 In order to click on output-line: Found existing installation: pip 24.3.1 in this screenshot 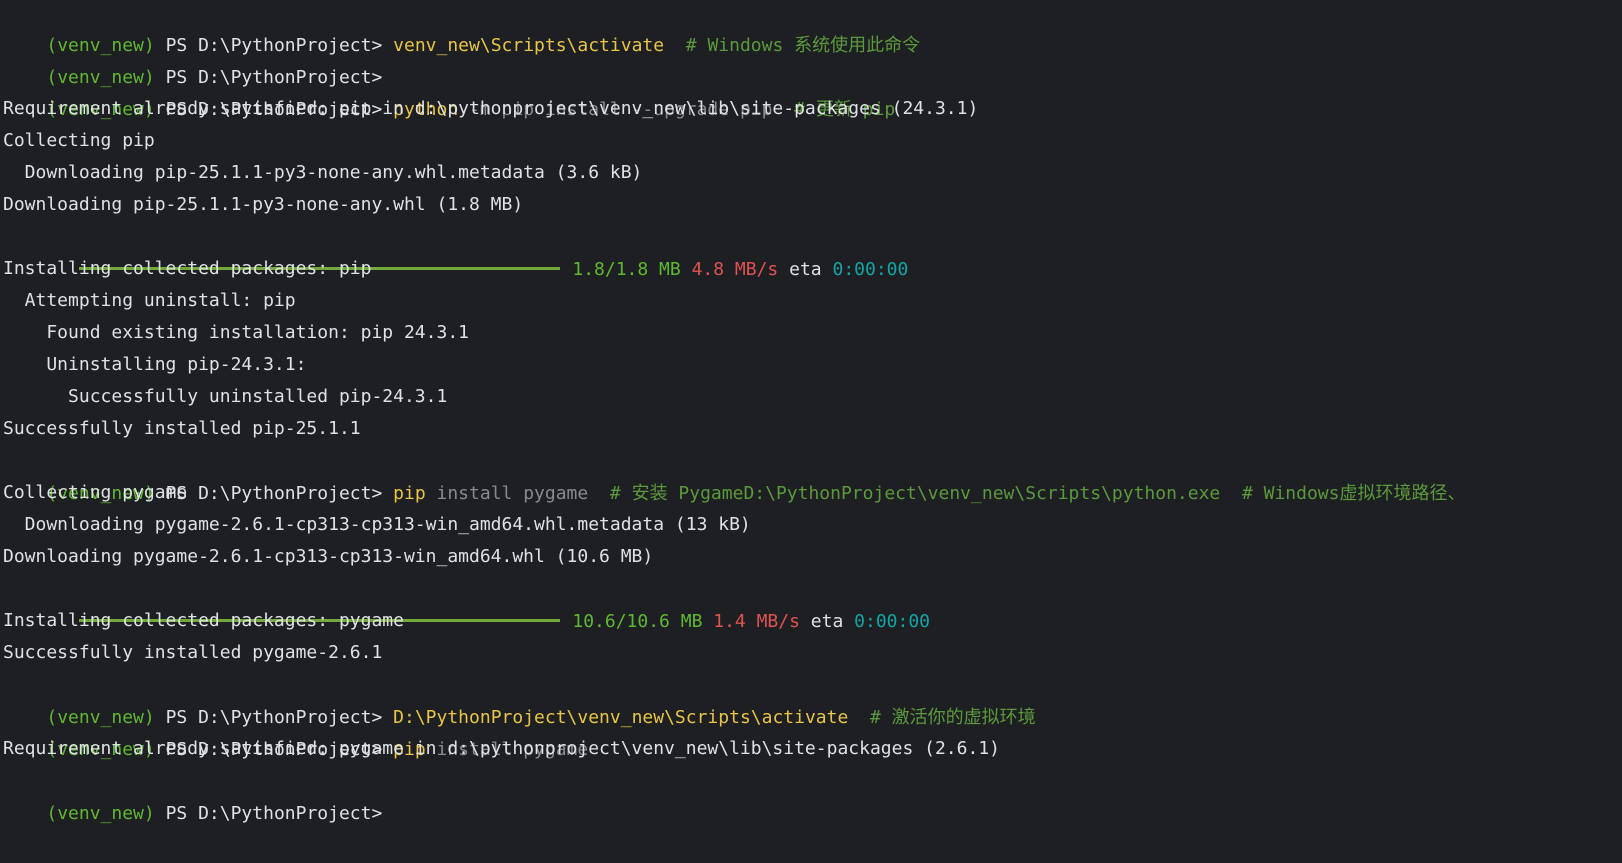, I will do `click(236, 332)`.